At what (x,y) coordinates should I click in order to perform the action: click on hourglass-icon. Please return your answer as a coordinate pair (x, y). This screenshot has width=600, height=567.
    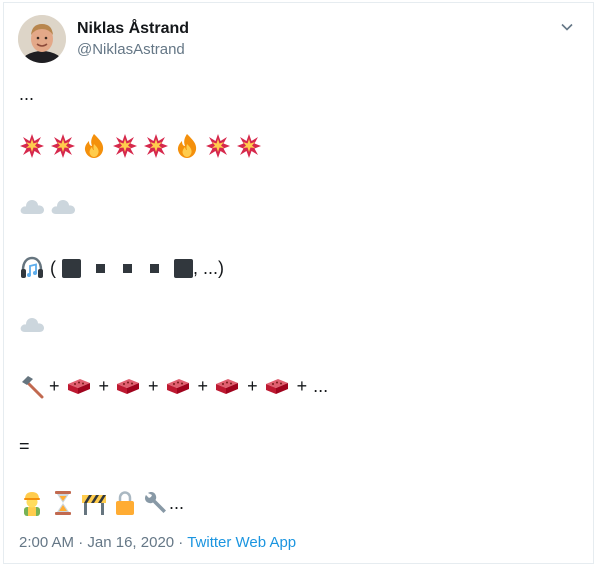
    Looking at the image, I should click on (63, 503).